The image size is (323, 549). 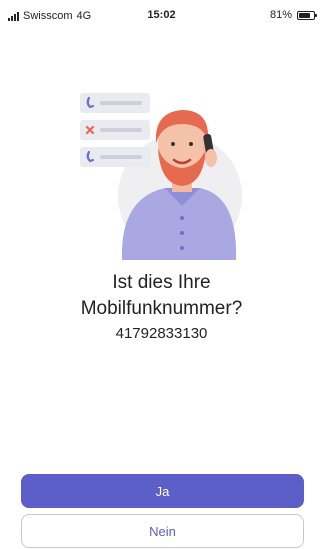 I want to click on no-button: Nein, so click(x=162, y=531).